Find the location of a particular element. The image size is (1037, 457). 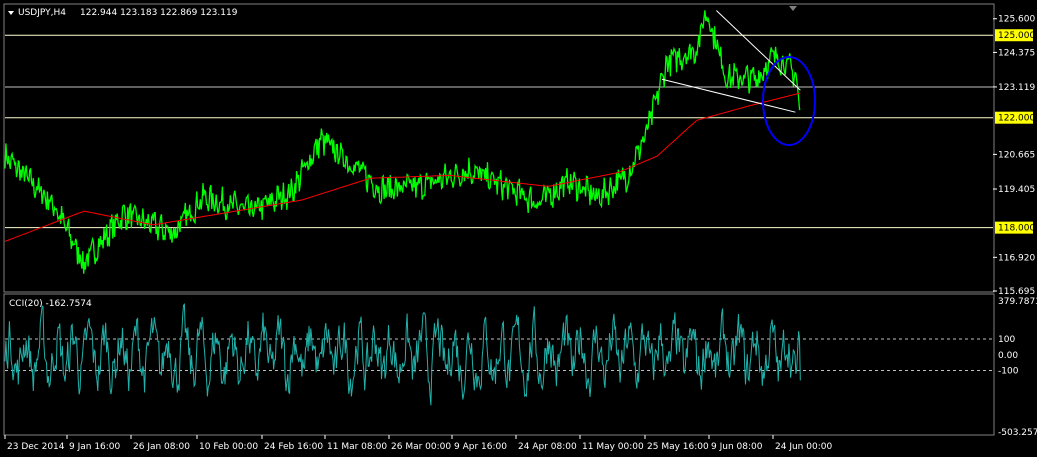

cci-title: CCI(20) -162.7574 is located at coordinates (50, 304).